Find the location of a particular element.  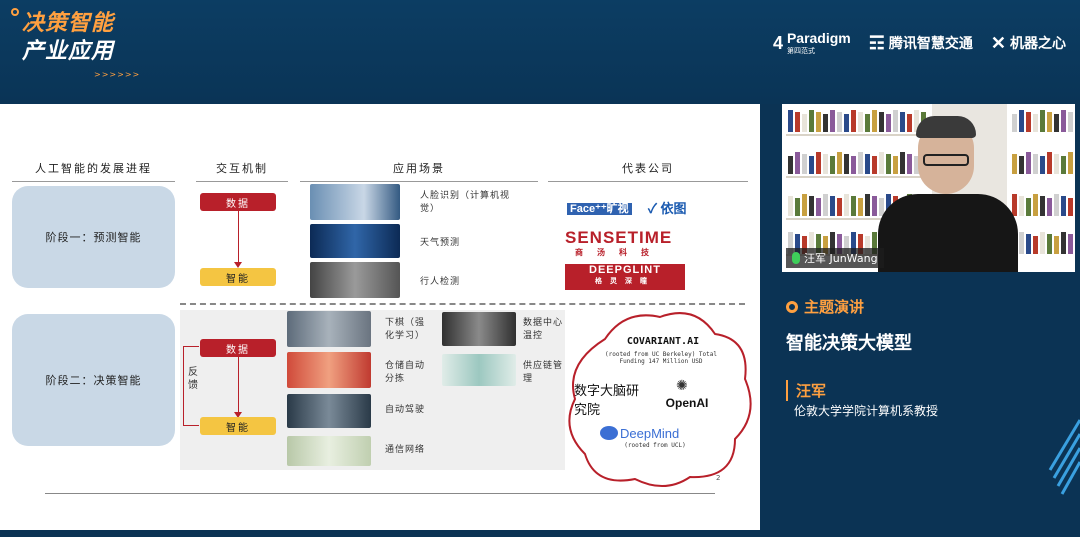

talk-title: 智能决策大模型 is located at coordinates (849, 343).